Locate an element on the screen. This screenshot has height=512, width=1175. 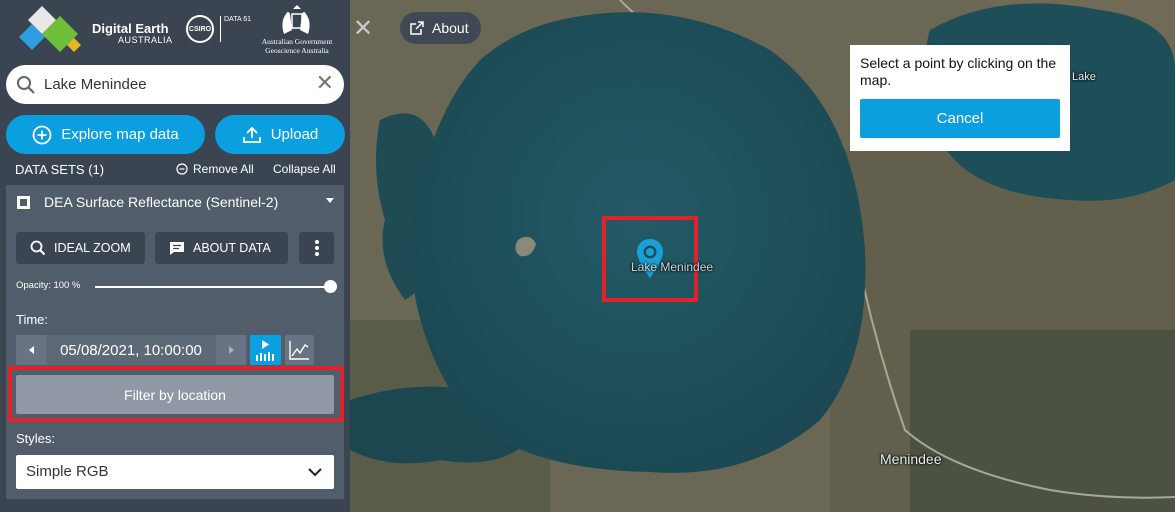
styles-value: Simple RGB is located at coordinates (67, 471).